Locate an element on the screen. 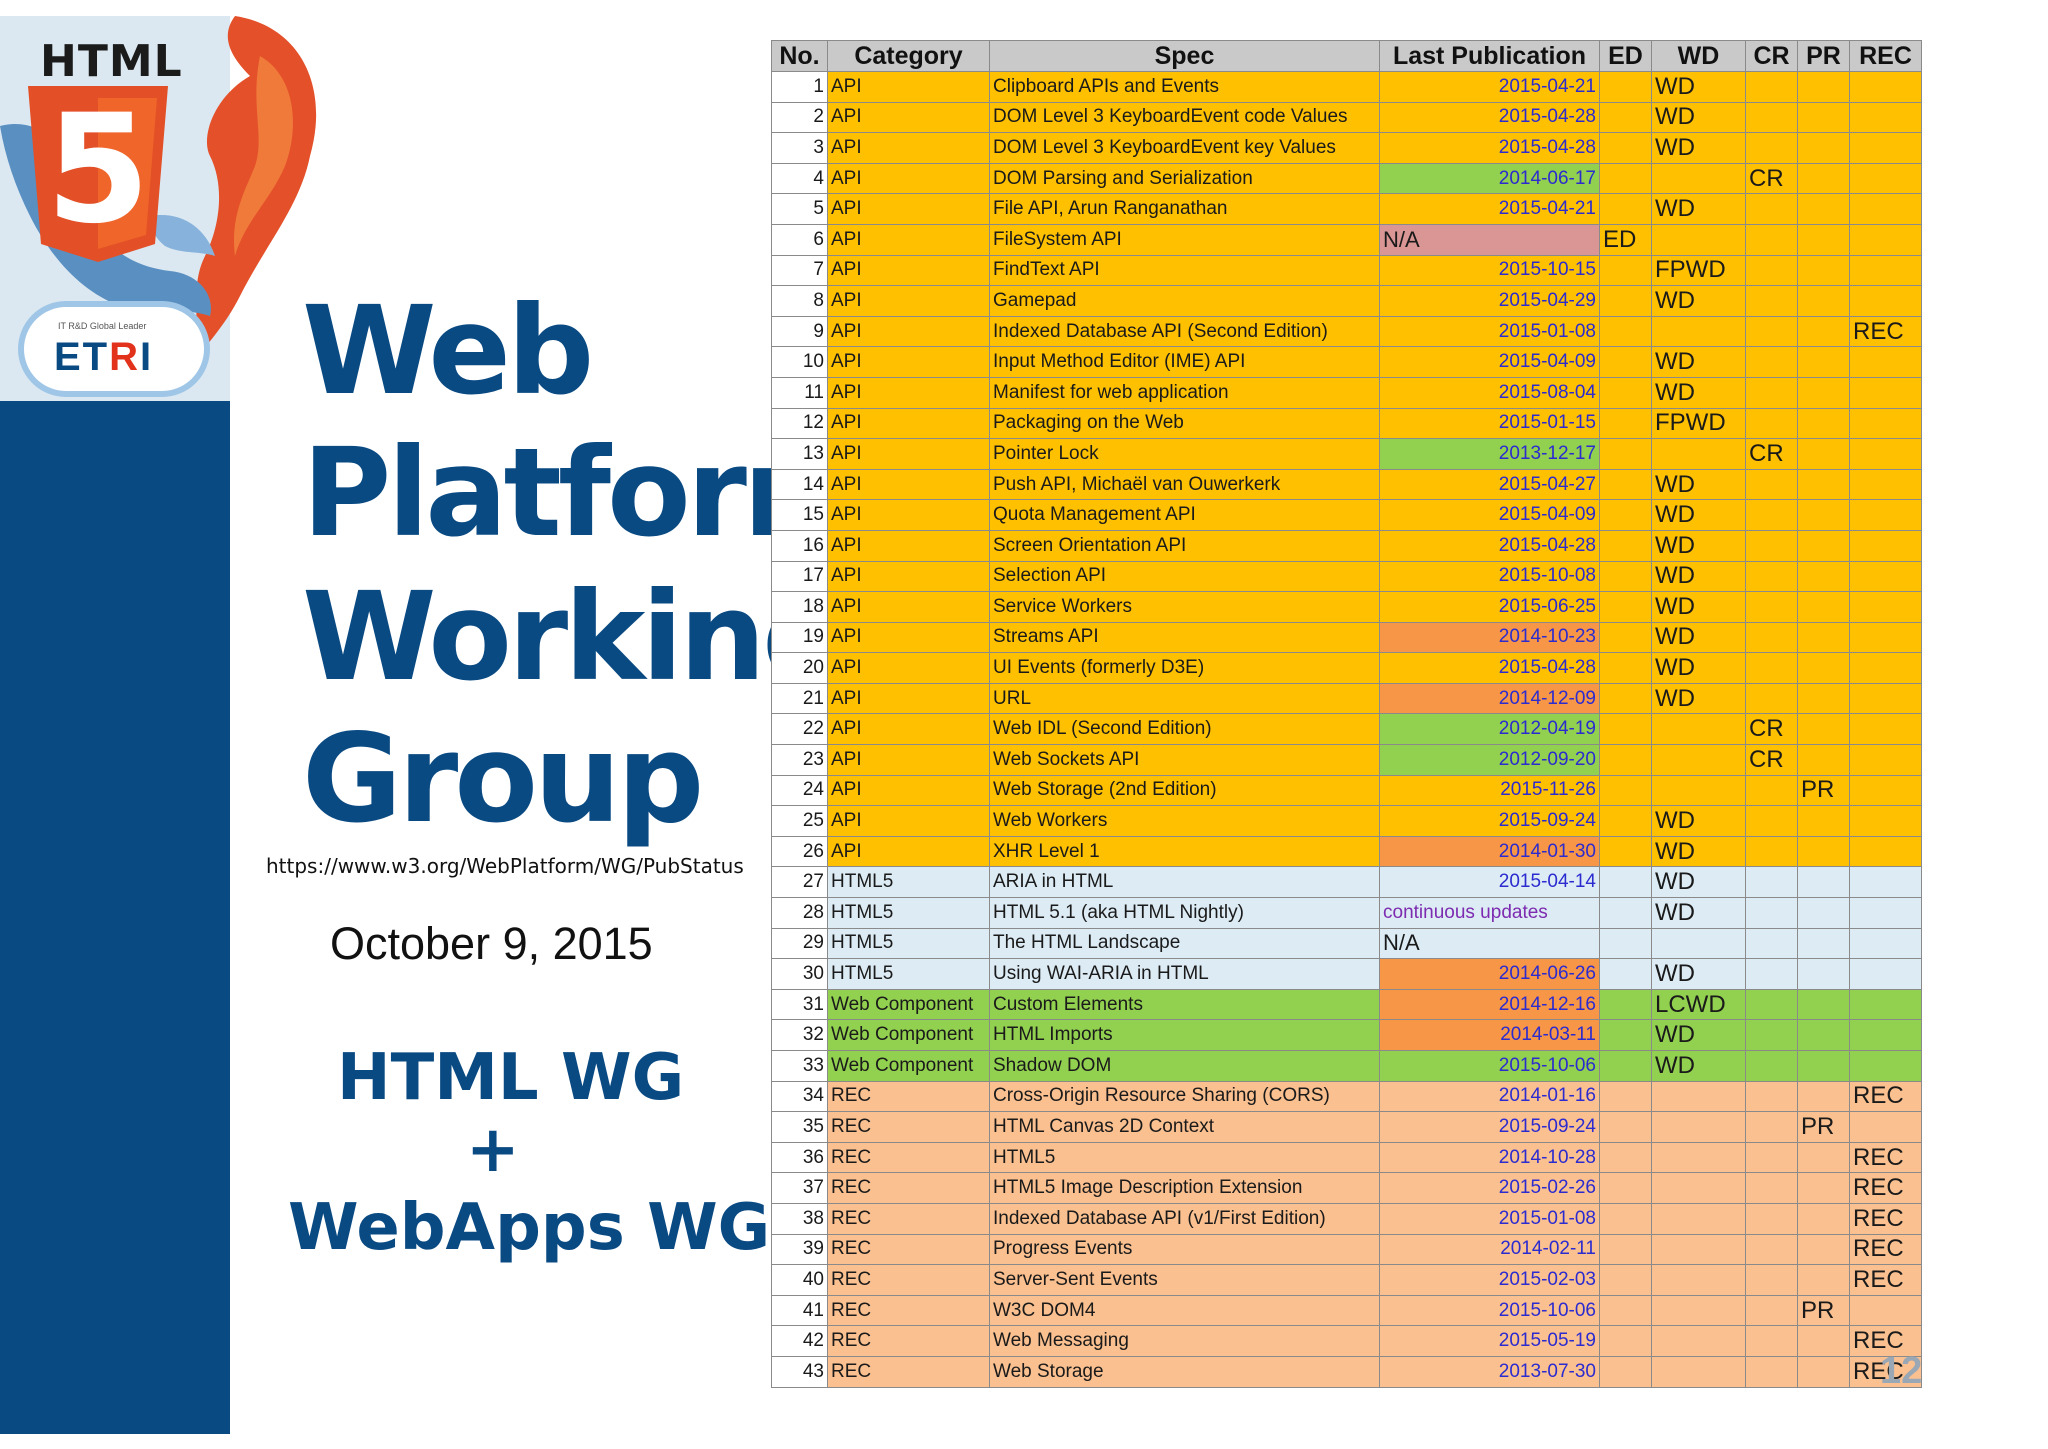 Image resolution: width=2048 pixels, height=1449 pixels. cell-no: 8 is located at coordinates (799, 301).